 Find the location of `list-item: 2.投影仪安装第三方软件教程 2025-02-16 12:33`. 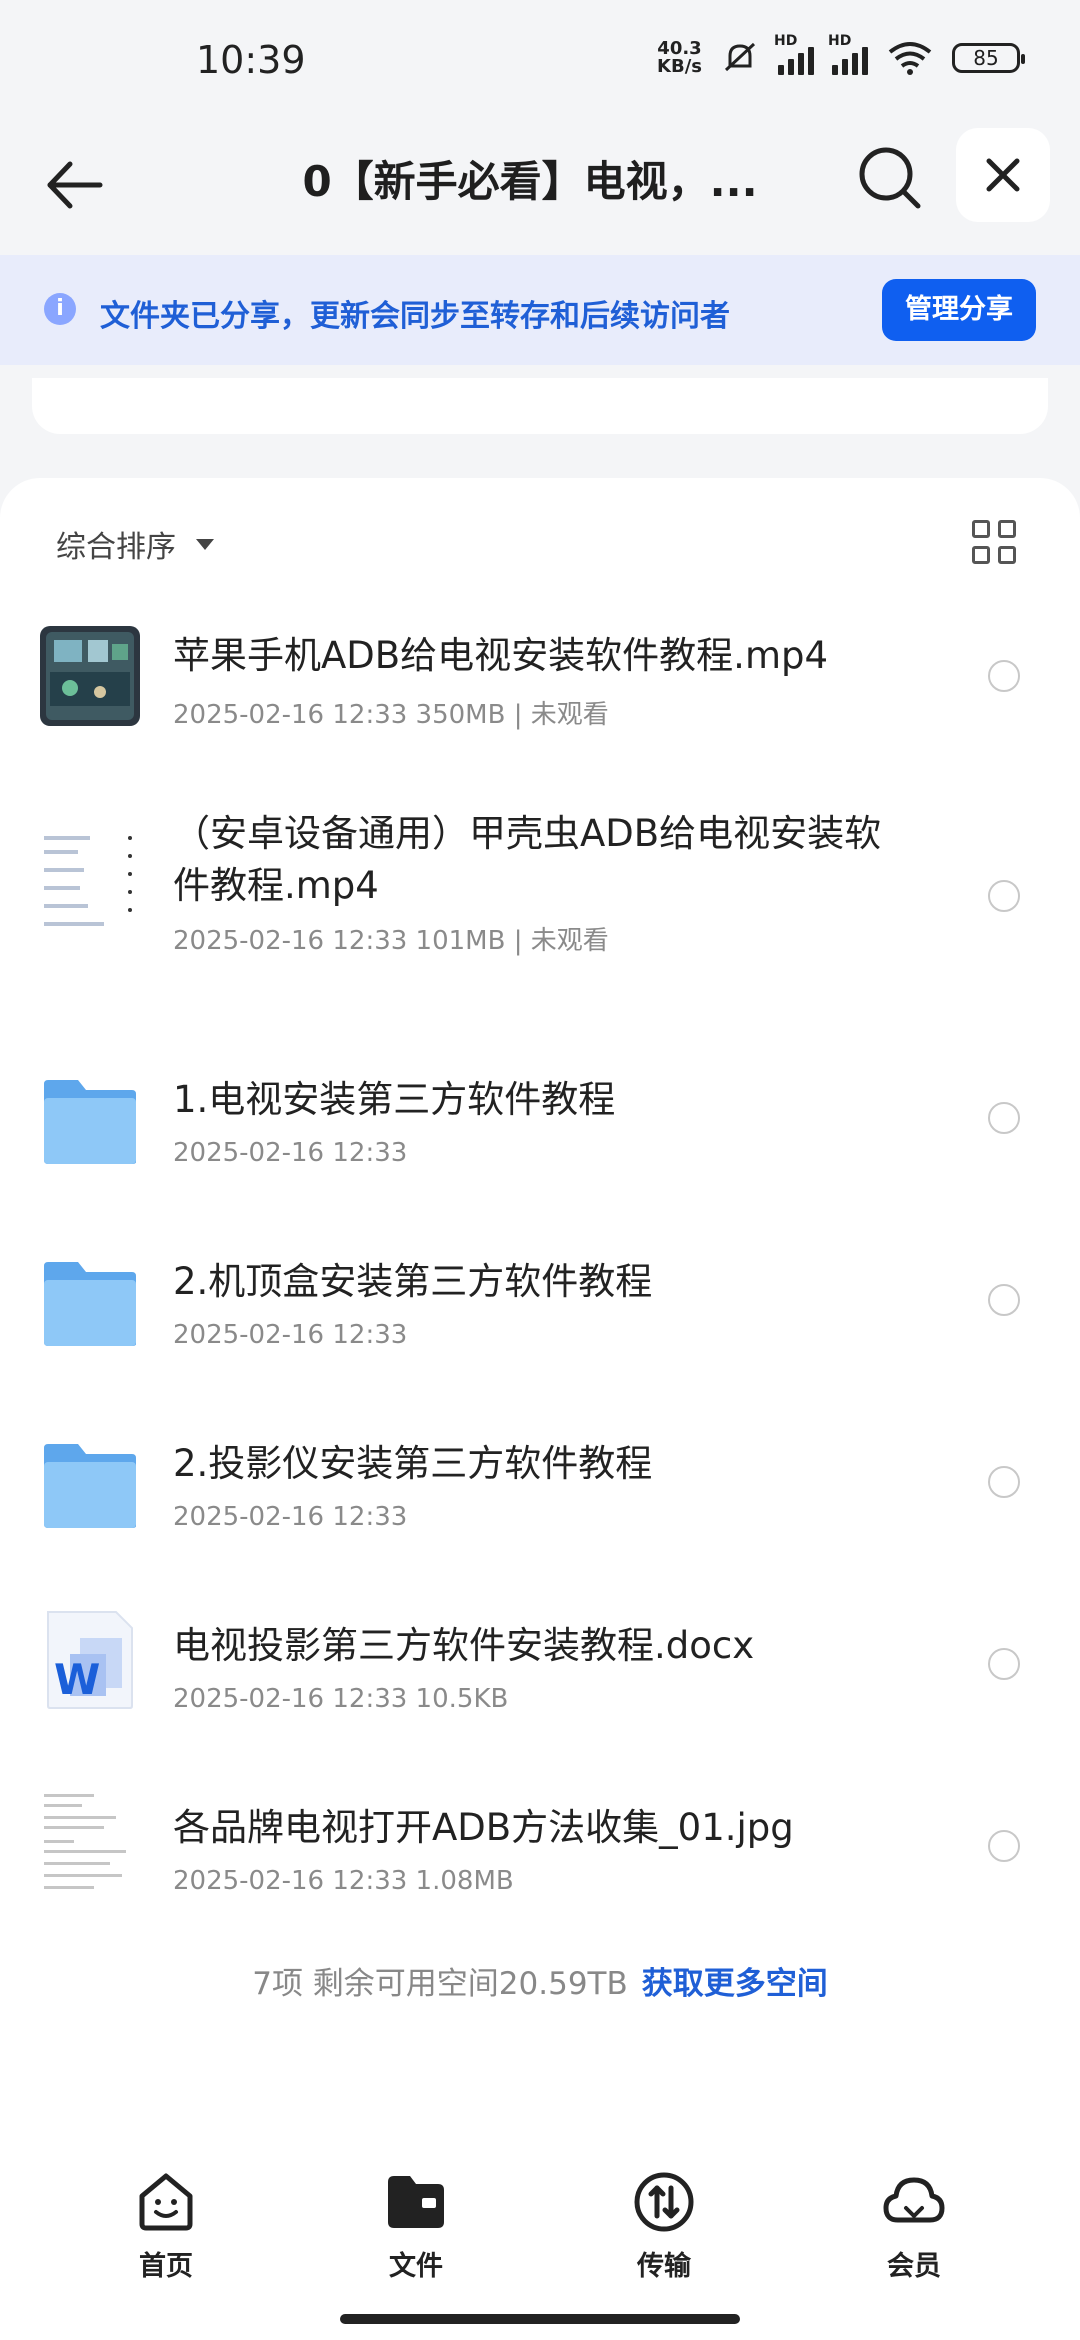

list-item: 2.投影仪安装第三方软件教程 2025-02-16 12:33 is located at coordinates (540, 1481).